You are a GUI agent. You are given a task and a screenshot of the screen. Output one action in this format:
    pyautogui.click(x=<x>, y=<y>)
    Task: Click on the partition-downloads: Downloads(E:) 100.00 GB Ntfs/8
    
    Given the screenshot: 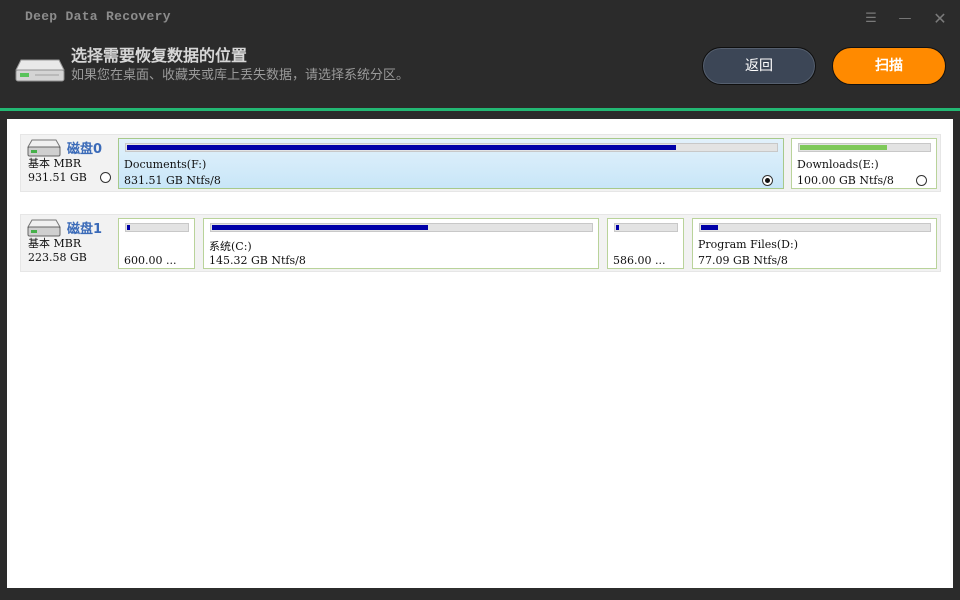 What is the action you would take?
    pyautogui.click(x=864, y=163)
    